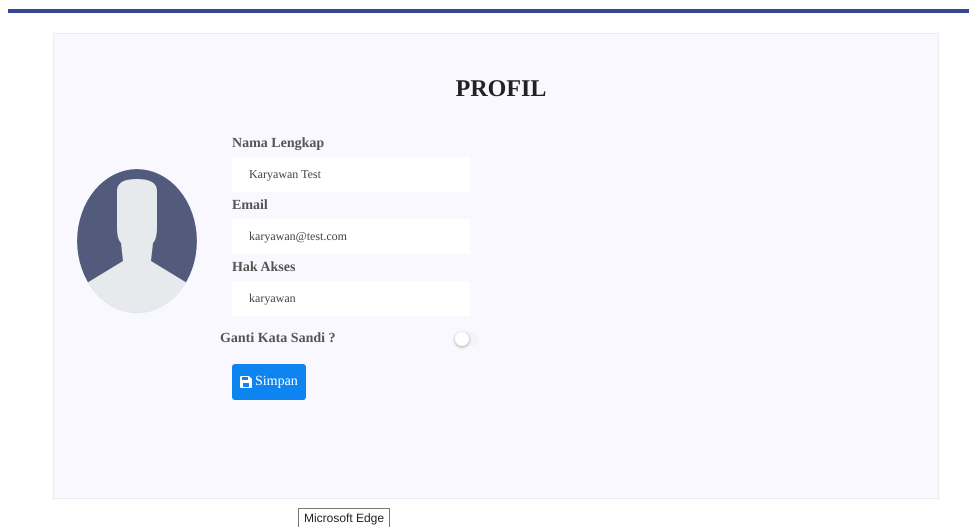 The width and height of the screenshot is (969, 527). Describe the element at coordinates (246, 382) in the screenshot. I see `save-icon` at that location.